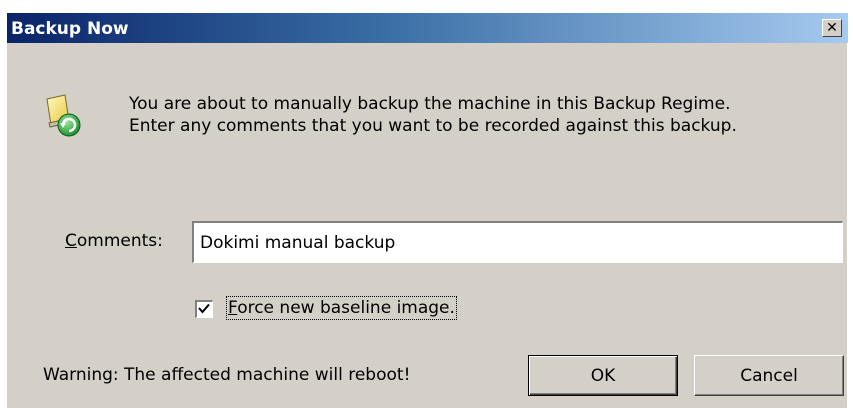  I want to click on close-button: ✕, so click(832, 28).